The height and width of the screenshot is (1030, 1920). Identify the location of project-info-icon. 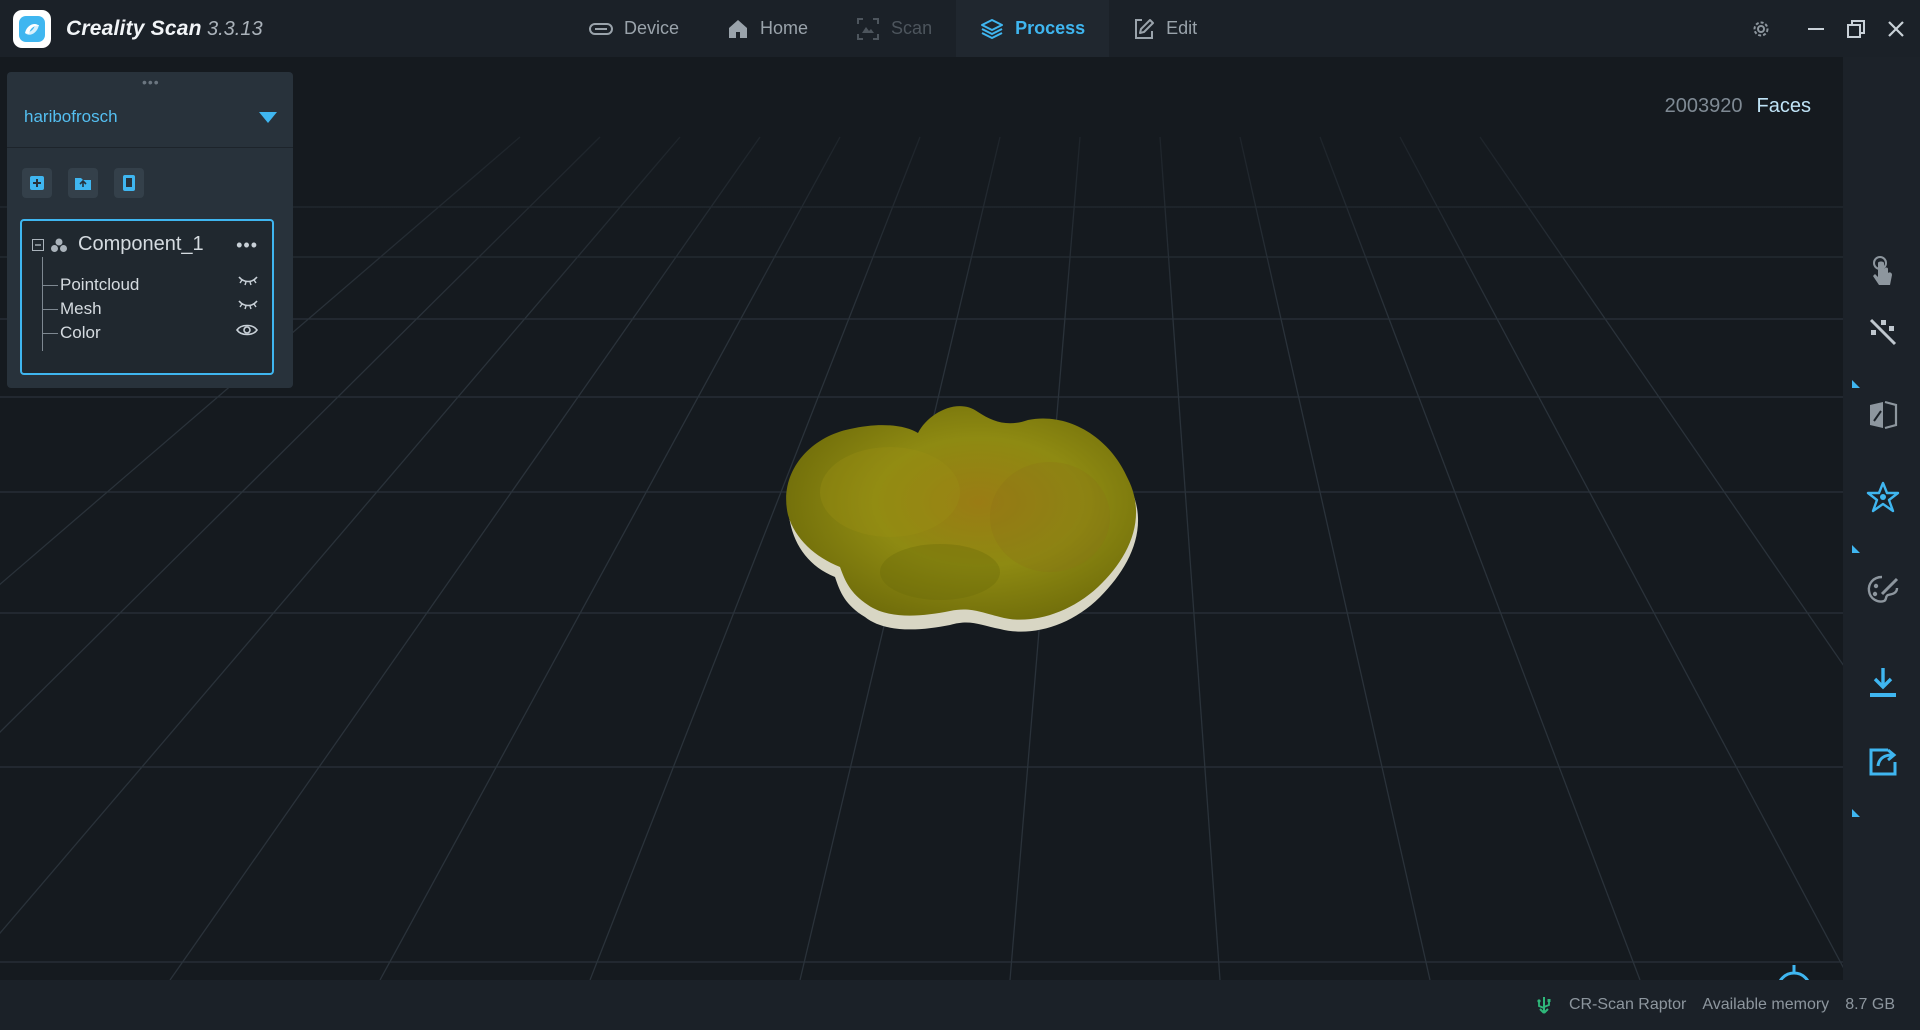
(129, 183).